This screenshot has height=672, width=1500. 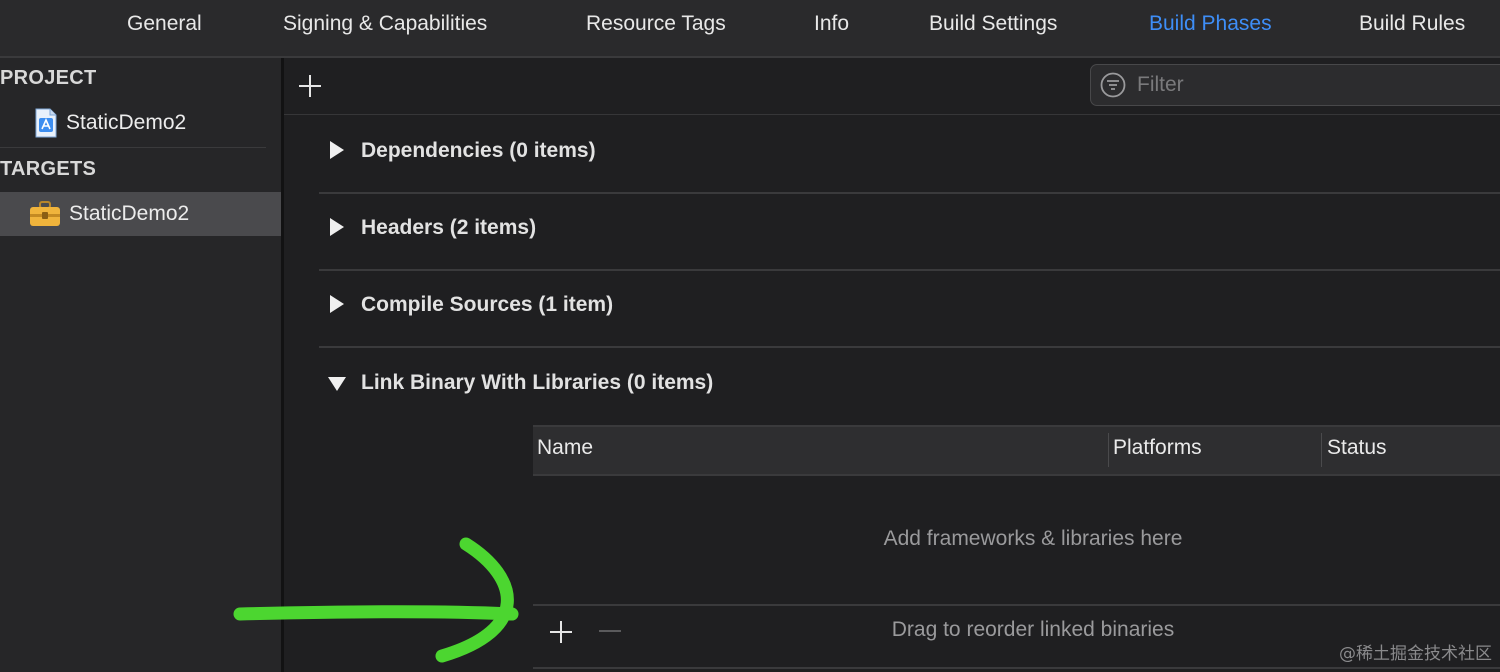 What do you see at coordinates (1357, 448) in the screenshot?
I see `column-header-status: Status` at bounding box center [1357, 448].